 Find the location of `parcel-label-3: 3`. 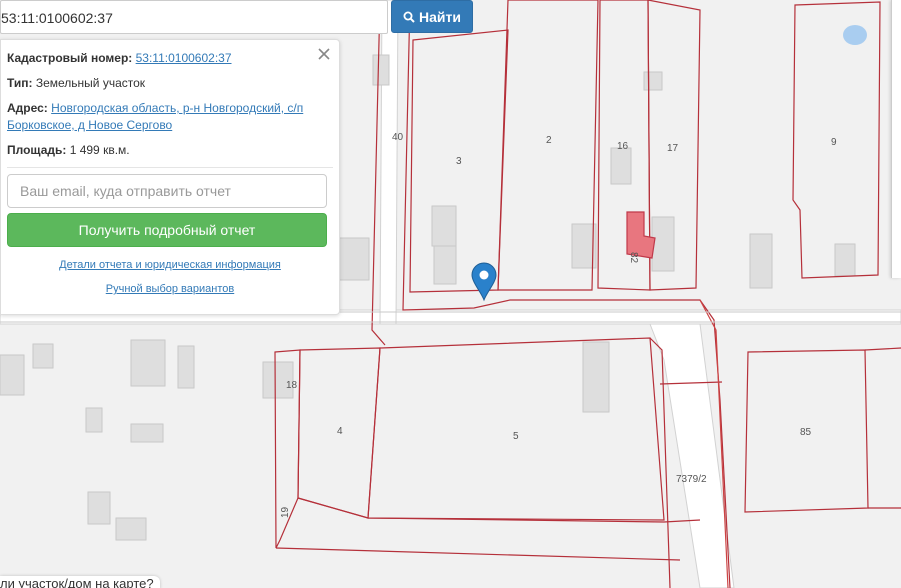

parcel-label-3: 3 is located at coordinates (459, 161).